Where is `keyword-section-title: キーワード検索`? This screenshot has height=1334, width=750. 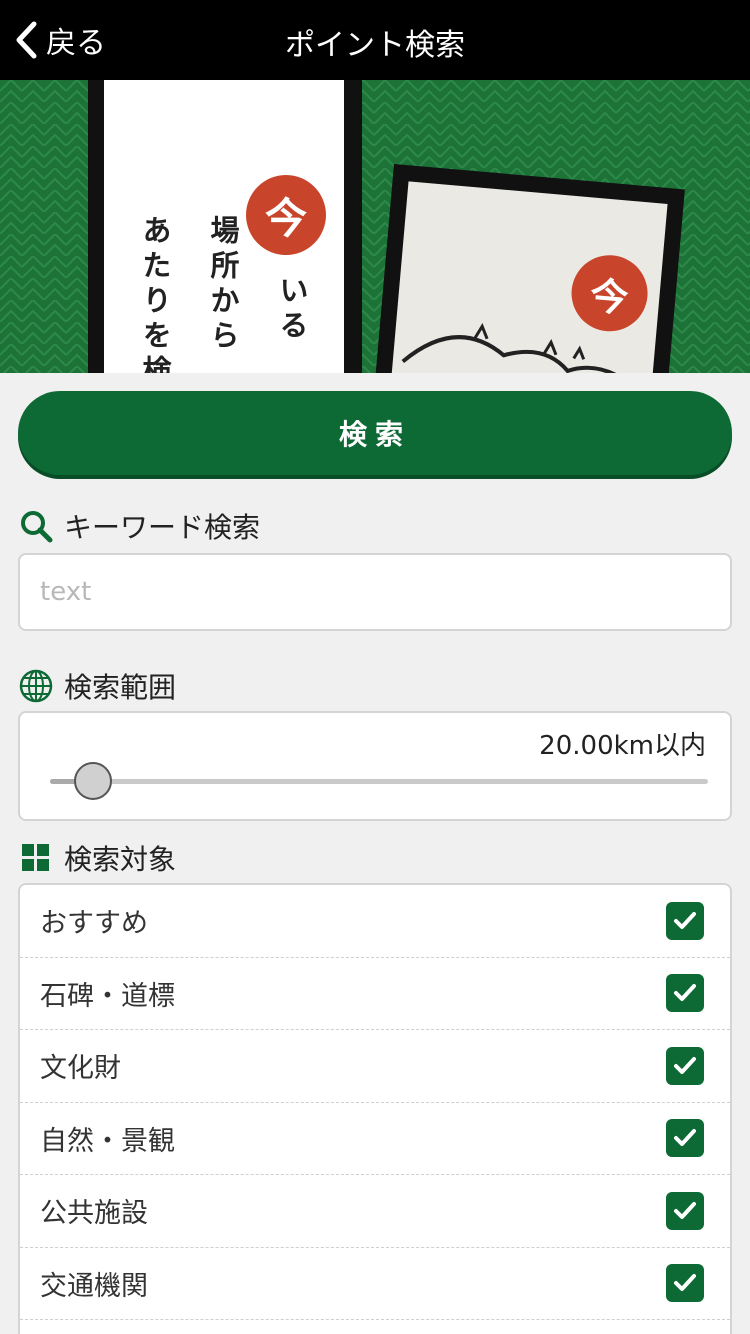 keyword-section-title: キーワード検索 is located at coordinates (139, 526).